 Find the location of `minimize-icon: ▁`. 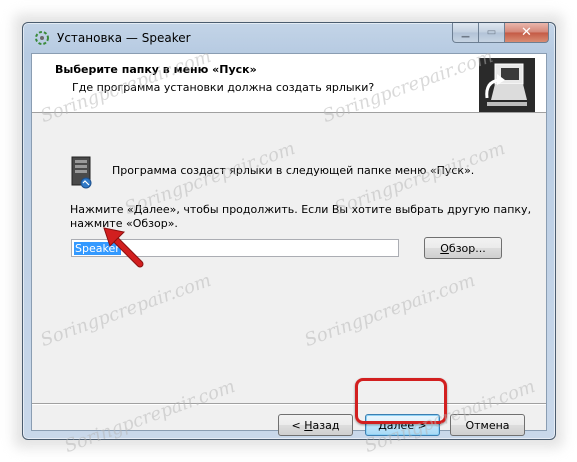

minimize-icon: ▁ is located at coordinates (465, 32).